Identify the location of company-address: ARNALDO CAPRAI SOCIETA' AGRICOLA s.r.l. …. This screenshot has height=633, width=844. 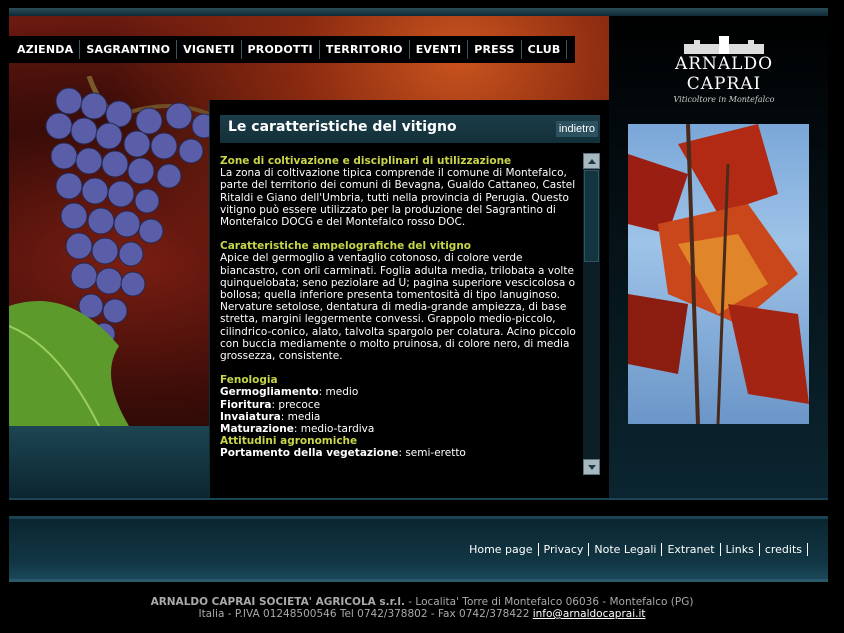
(422, 608).